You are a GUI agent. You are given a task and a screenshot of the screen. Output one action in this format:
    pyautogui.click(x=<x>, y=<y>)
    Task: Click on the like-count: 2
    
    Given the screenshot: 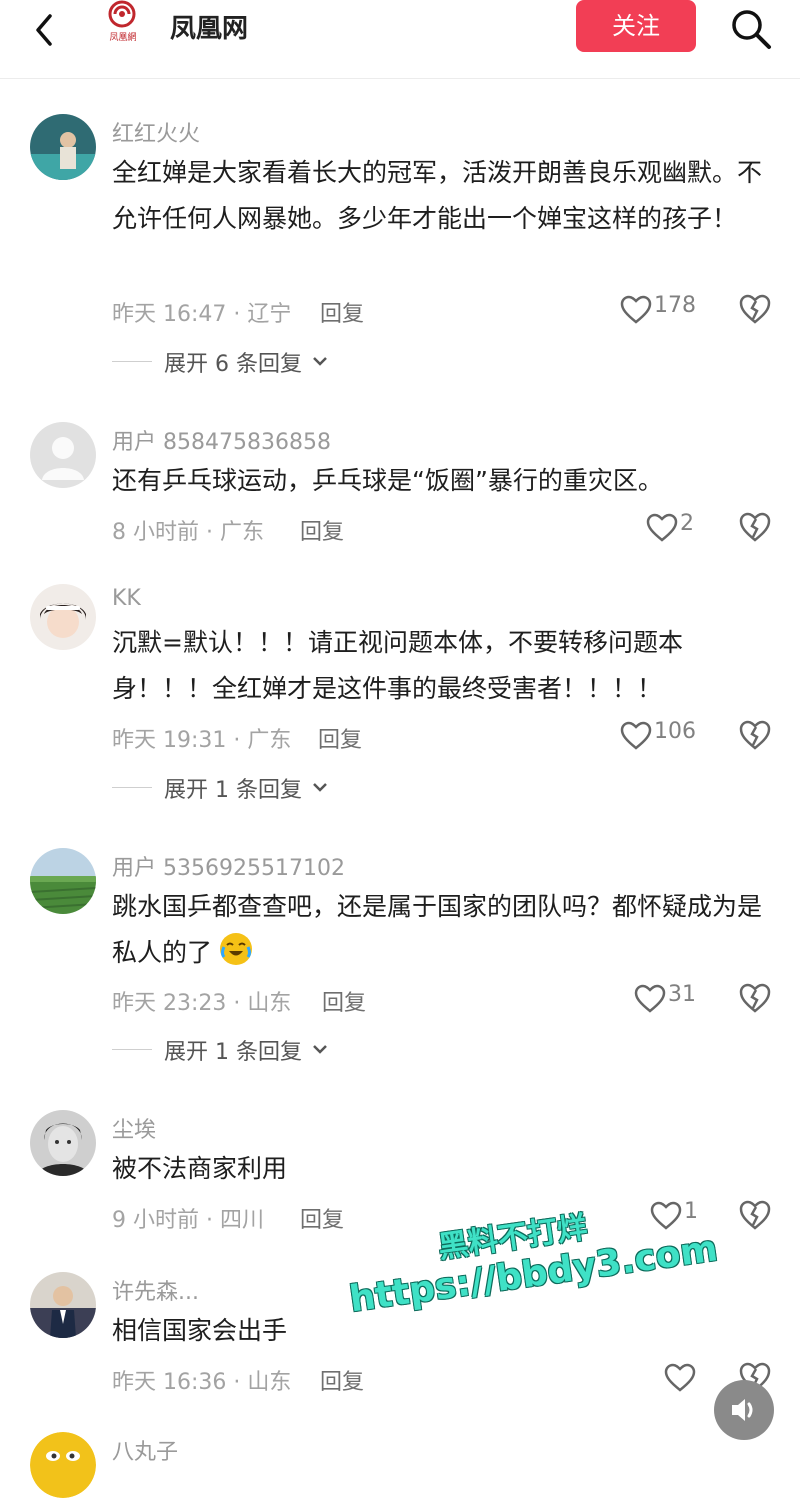 What is the action you would take?
    pyautogui.click(x=687, y=523)
    